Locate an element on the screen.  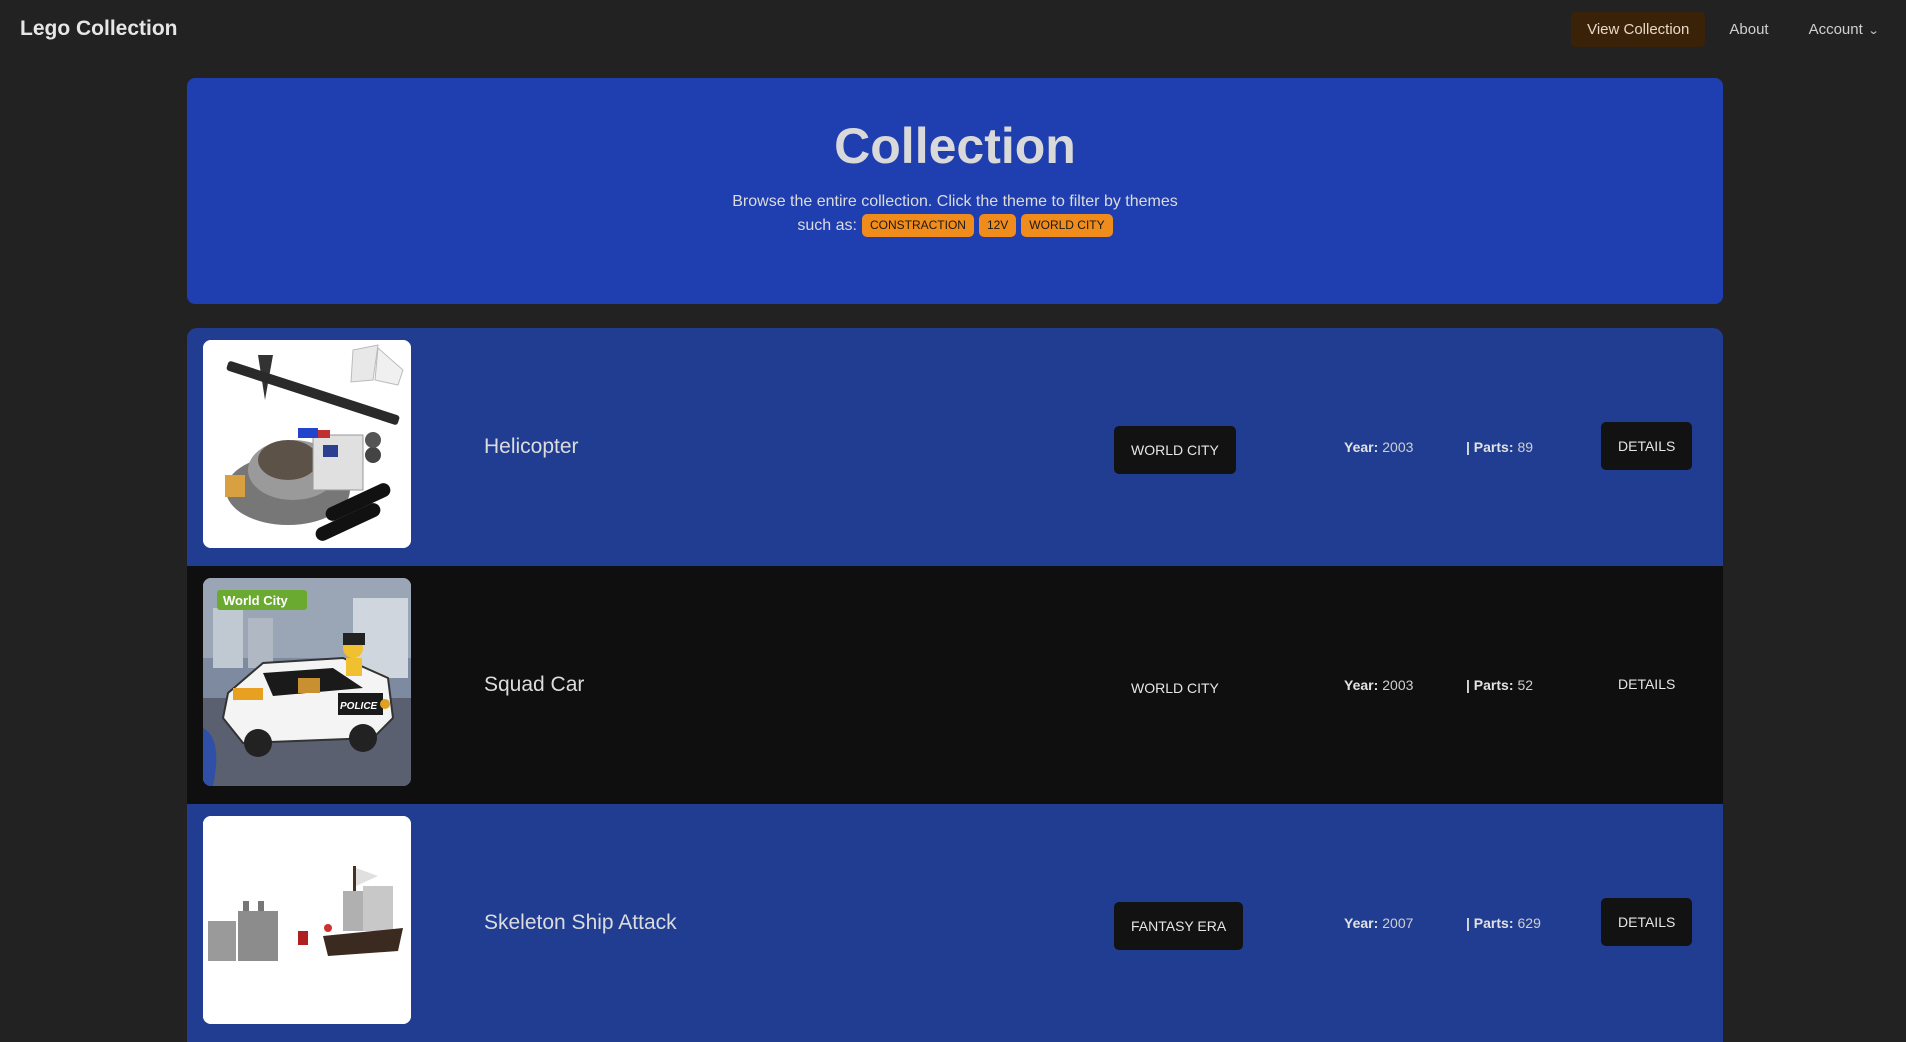
set-parts: | Parts: 89 is located at coordinates (1499, 447).